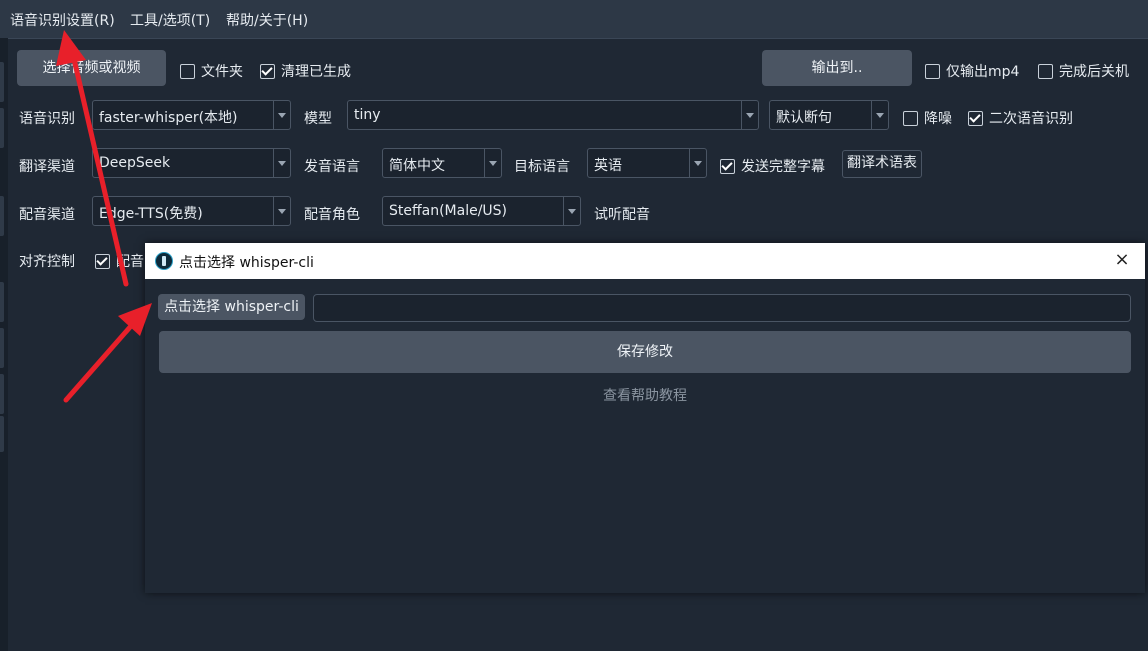  What do you see at coordinates (910, 118) in the screenshot?
I see `denoise-checkbox-box` at bounding box center [910, 118].